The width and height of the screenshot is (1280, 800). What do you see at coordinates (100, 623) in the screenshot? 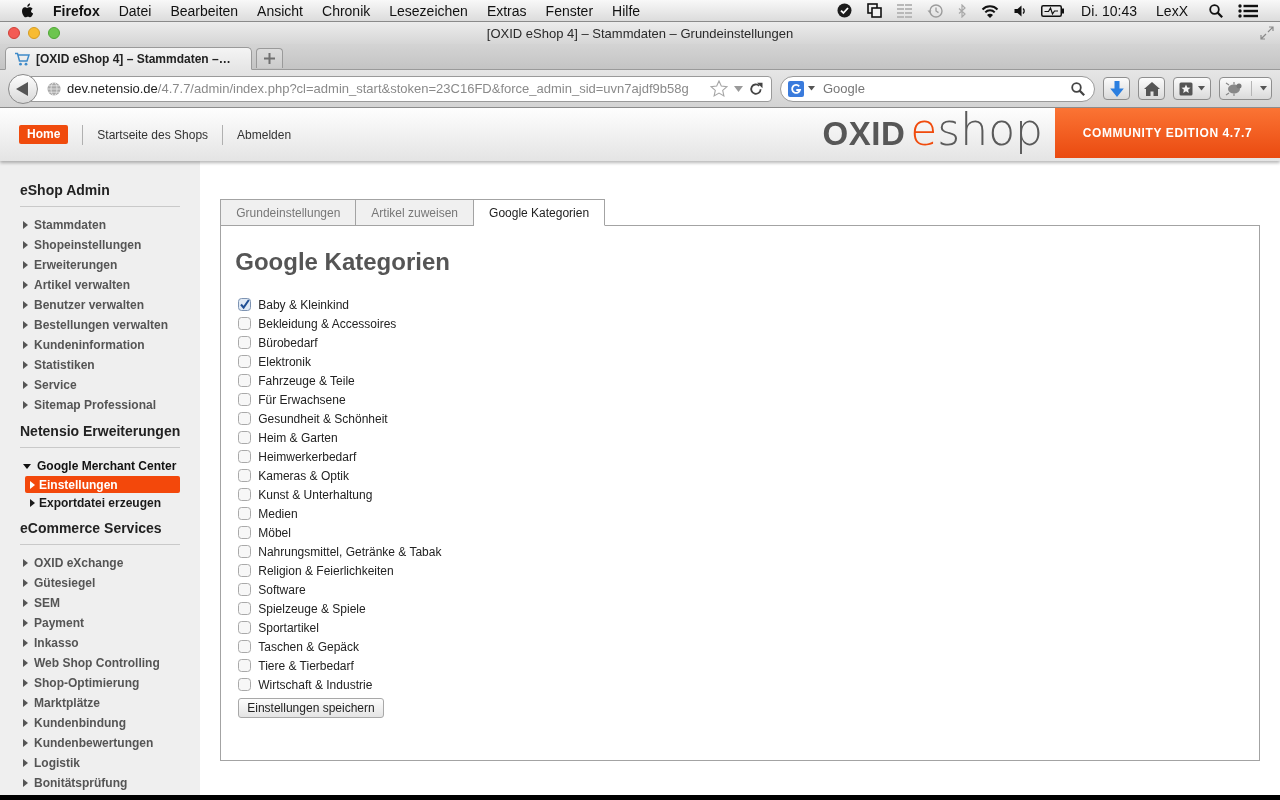
I see `sidebar-item: Payment` at bounding box center [100, 623].